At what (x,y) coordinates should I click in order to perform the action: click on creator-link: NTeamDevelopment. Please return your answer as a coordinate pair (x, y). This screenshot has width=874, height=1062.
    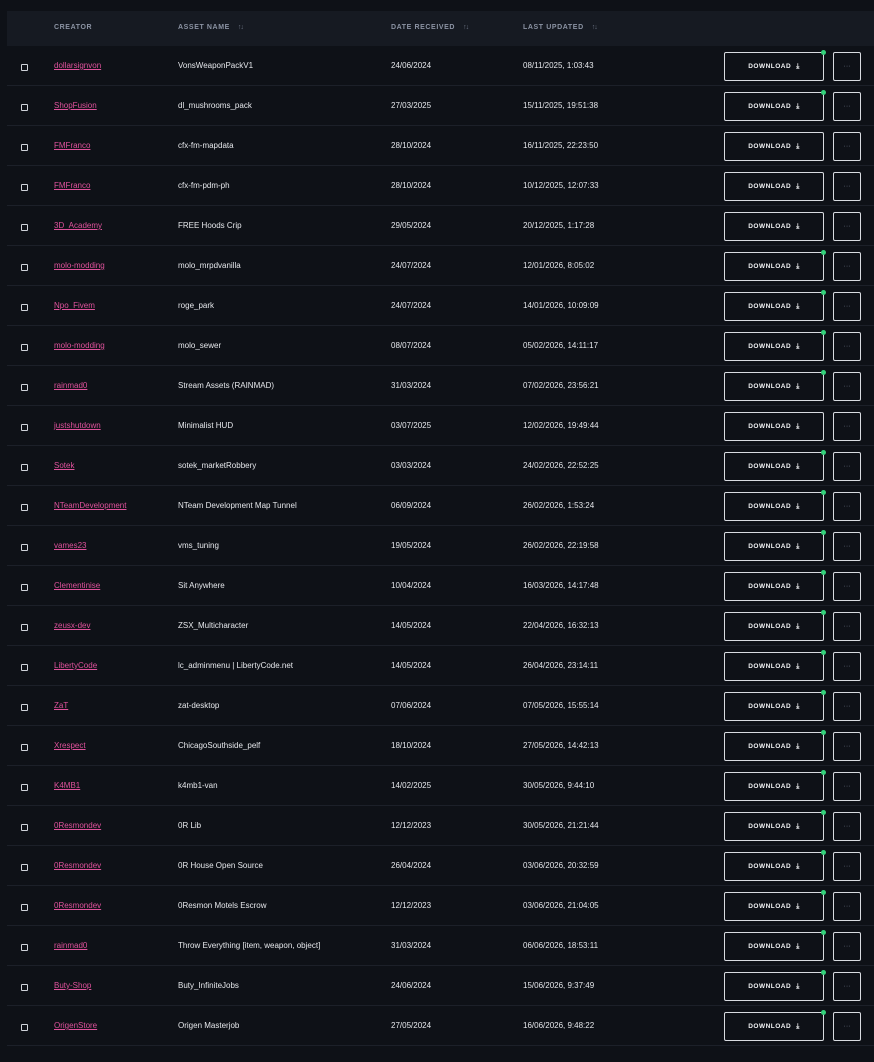
    Looking at the image, I should click on (90, 505).